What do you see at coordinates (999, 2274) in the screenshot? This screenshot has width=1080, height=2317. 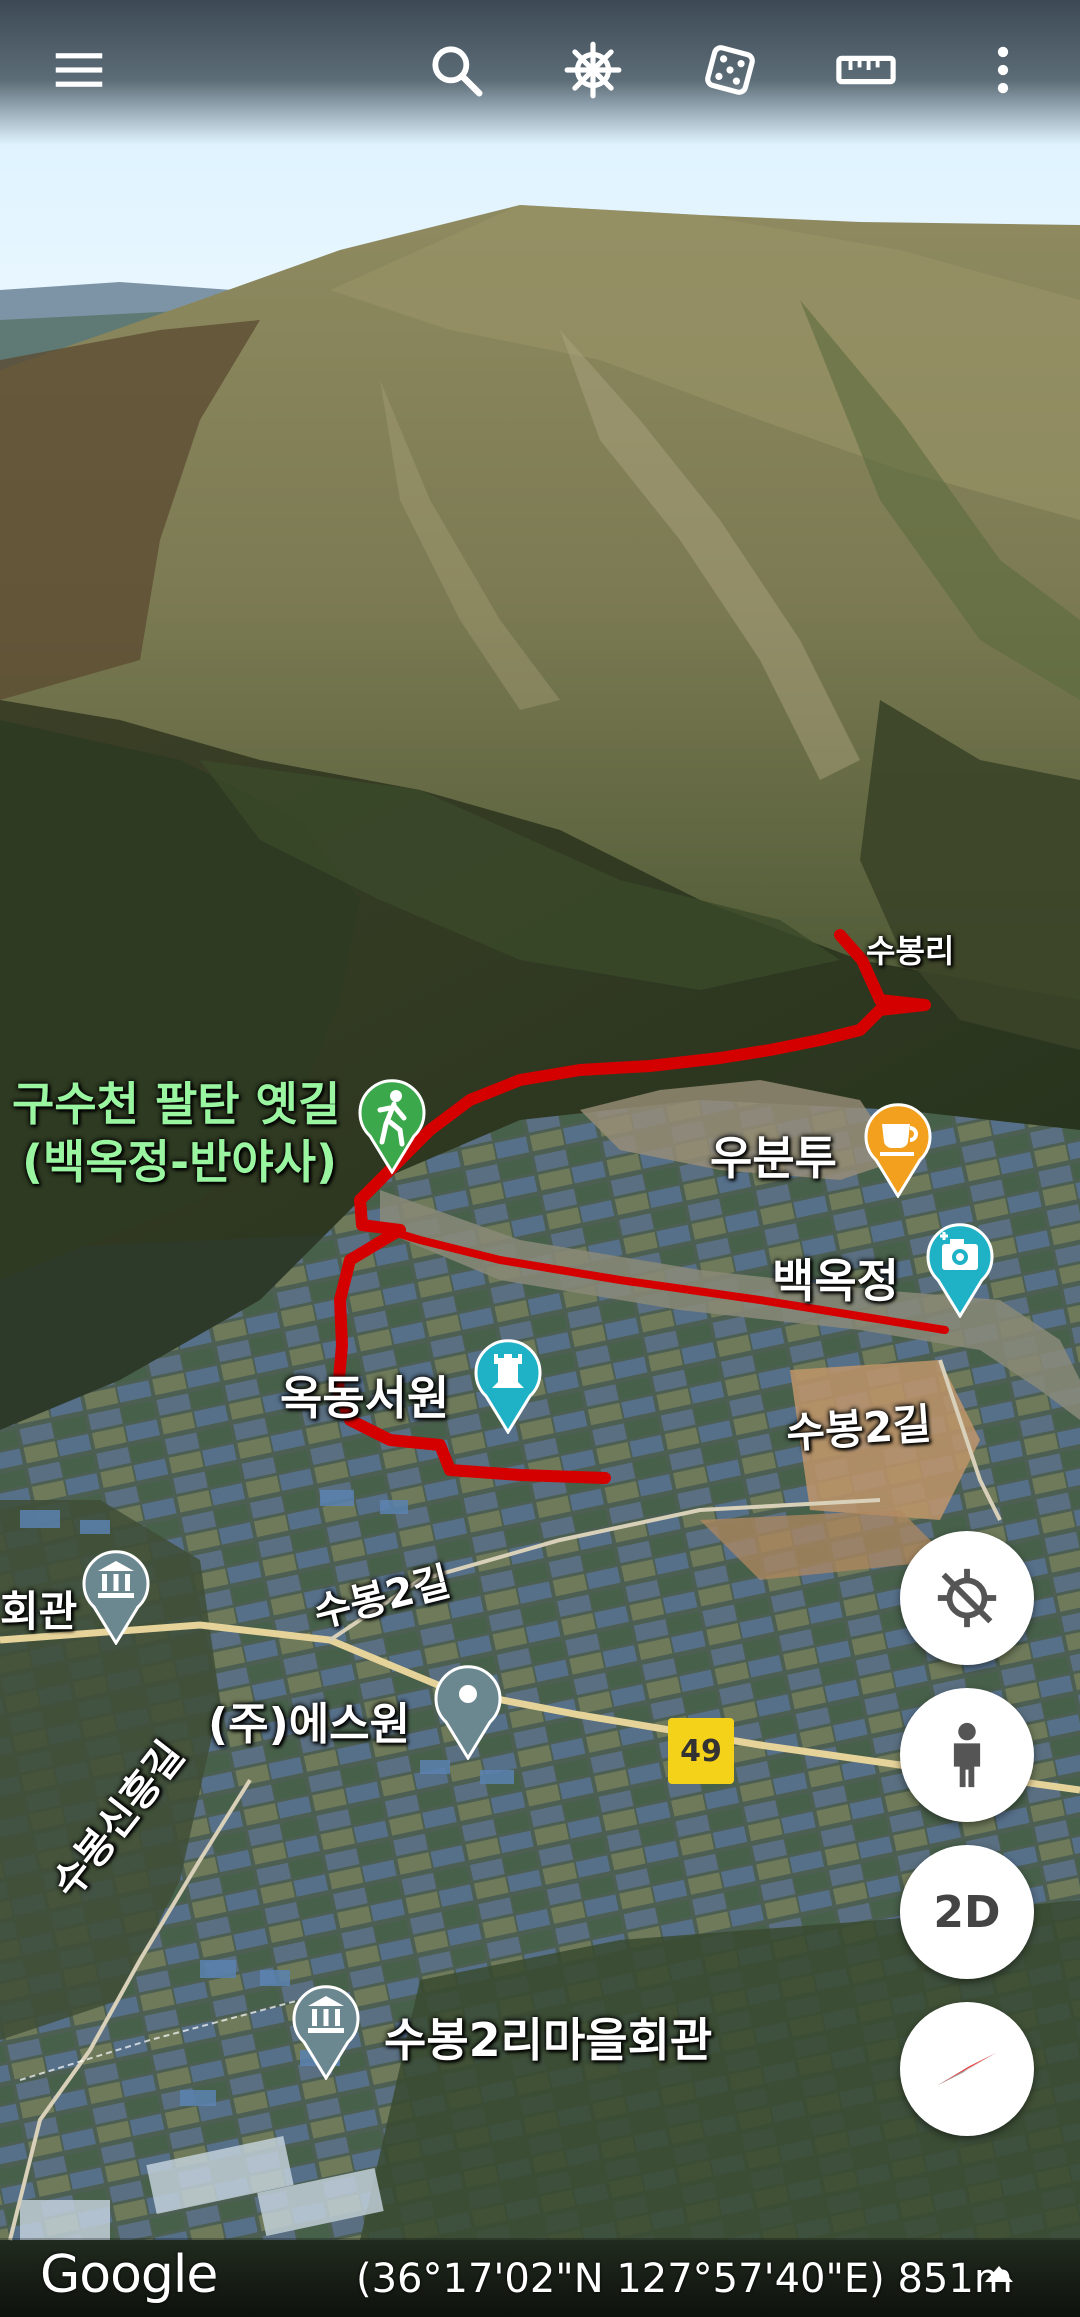 I see `caret-up-icon` at bounding box center [999, 2274].